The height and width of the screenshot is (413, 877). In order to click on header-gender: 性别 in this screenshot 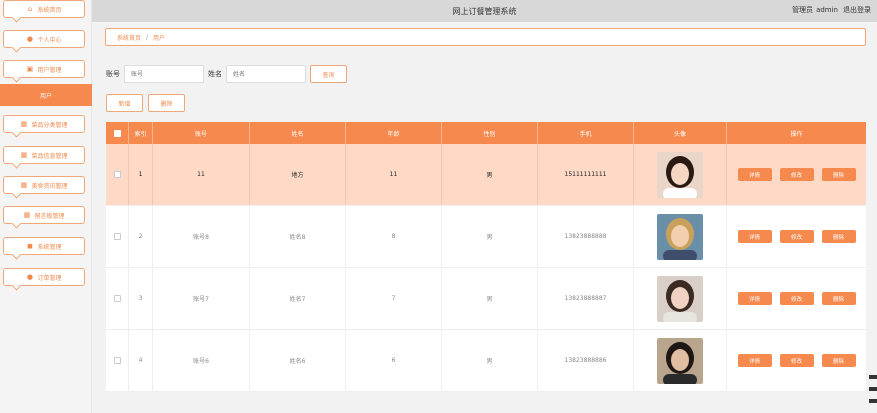, I will do `click(490, 133)`.